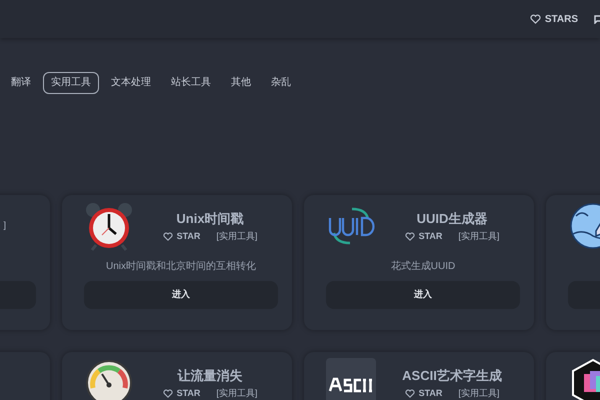 This screenshot has width=600, height=400. Describe the element at coordinates (131, 83) in the screenshot. I see `category-tab: 文本处理` at that location.